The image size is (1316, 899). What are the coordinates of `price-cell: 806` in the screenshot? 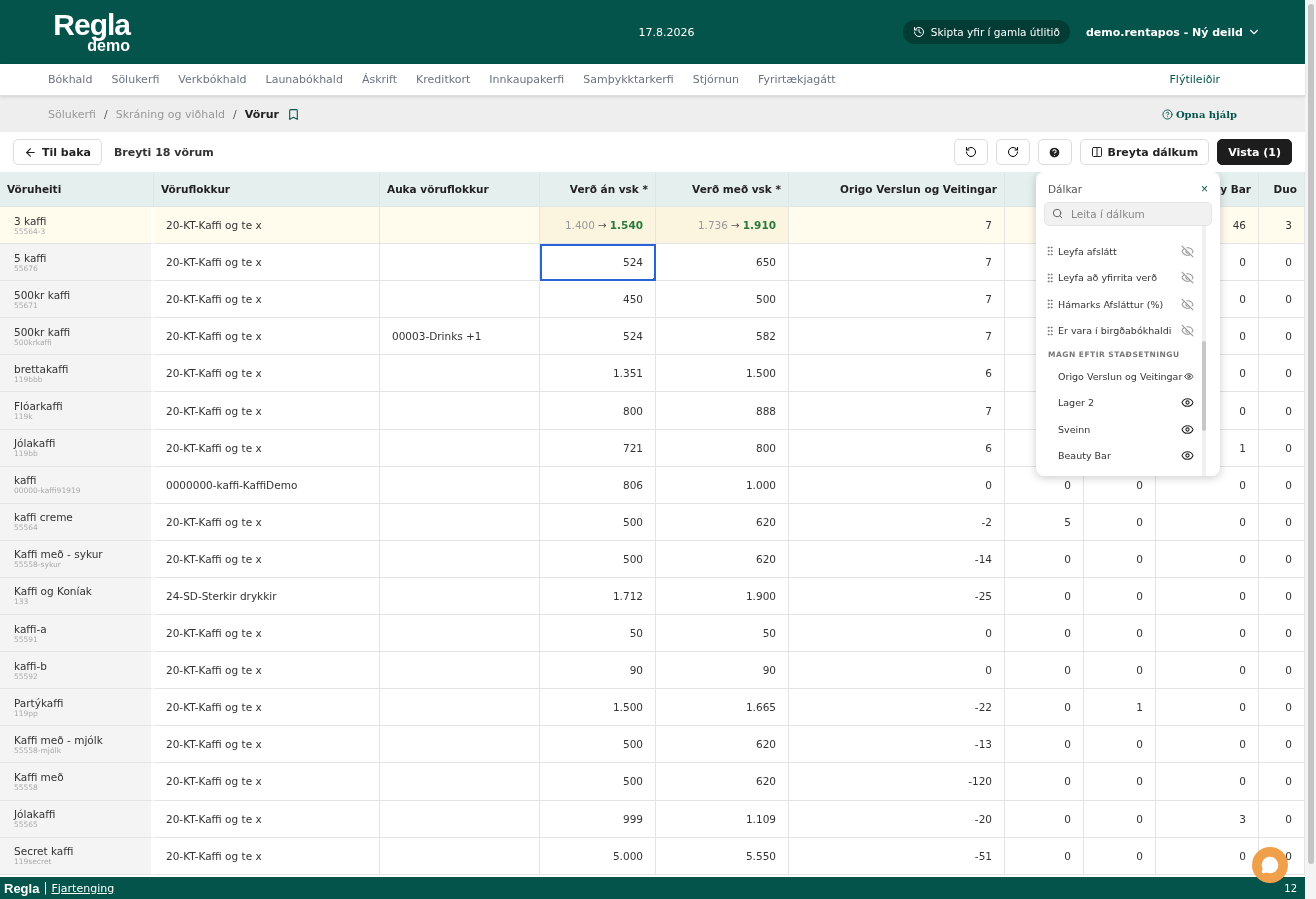 It's located at (598, 485).